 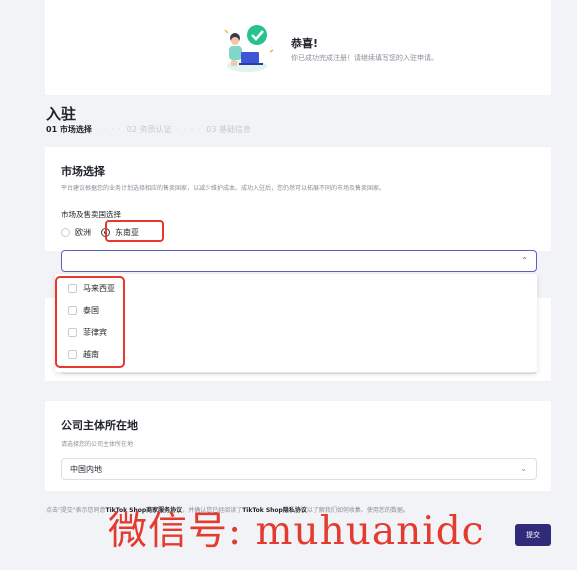 I want to click on success-subtitle: 你已成功完成注册！请继续填写您的入驻申请。, so click(x=364, y=58).